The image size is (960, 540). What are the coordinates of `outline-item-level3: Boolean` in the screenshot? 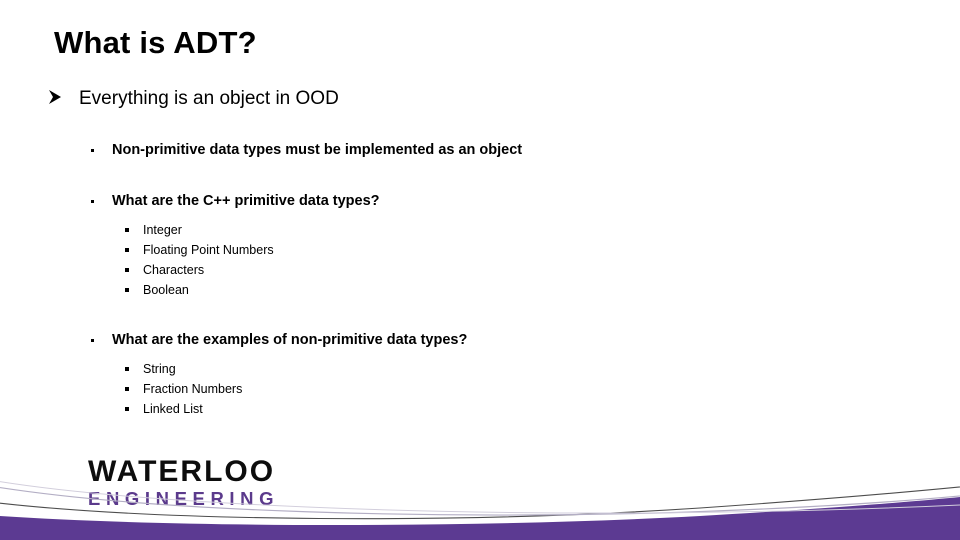 It's located at (480, 290).